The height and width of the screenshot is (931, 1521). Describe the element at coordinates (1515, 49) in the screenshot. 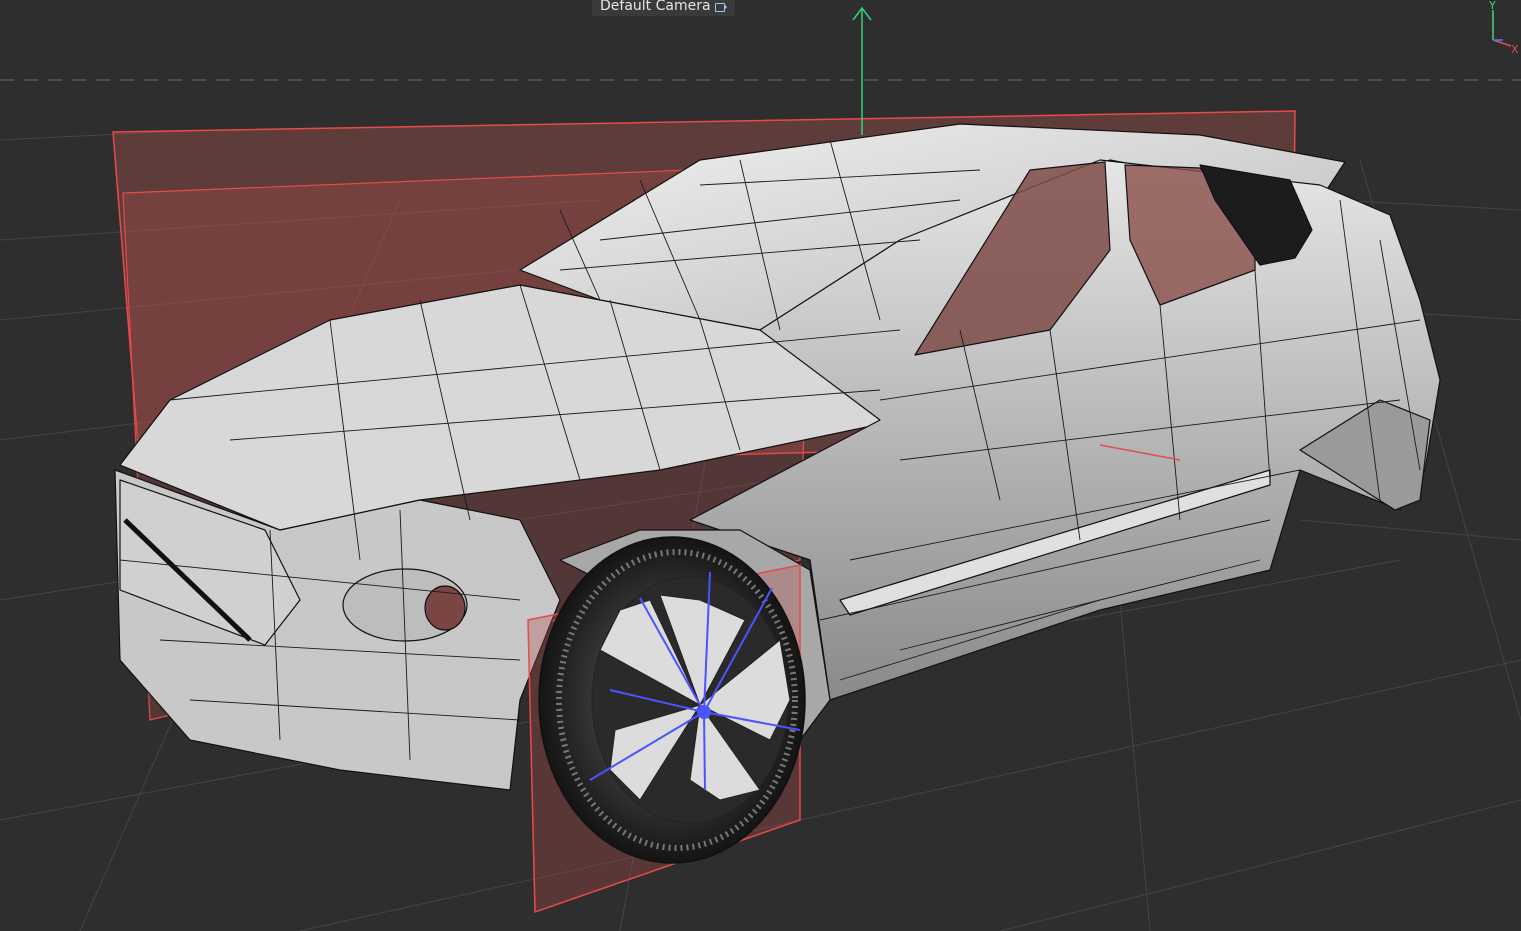

I see `x-axis-label: X` at that location.